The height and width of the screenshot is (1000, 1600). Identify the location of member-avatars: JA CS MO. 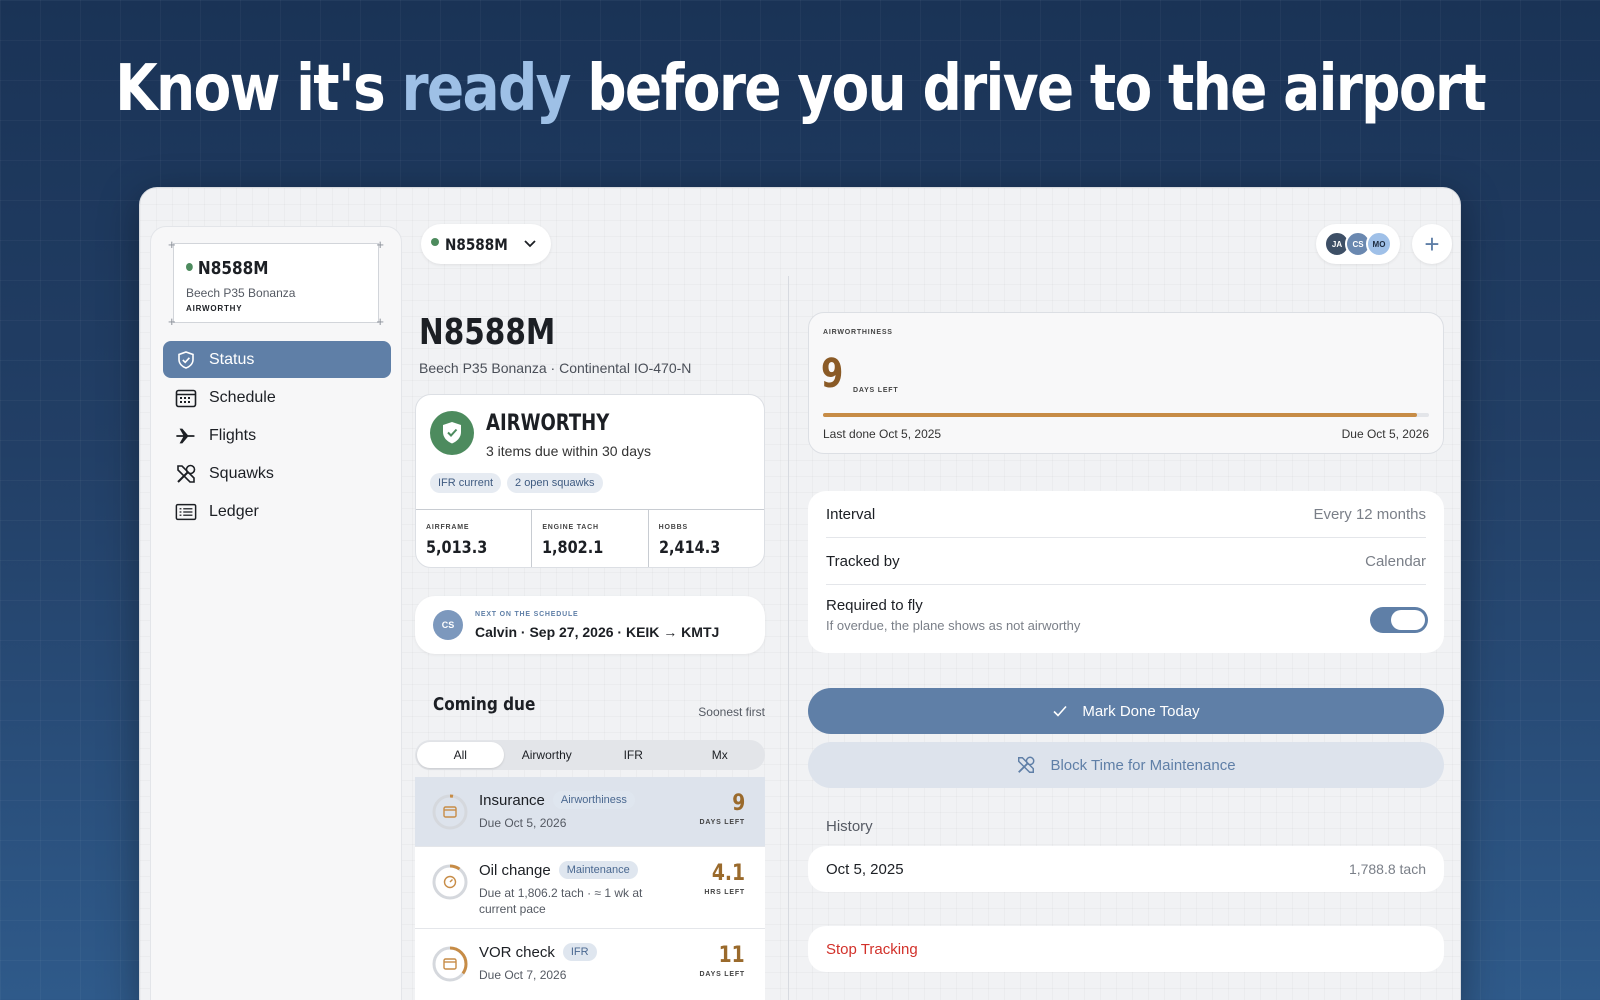
(1358, 244).